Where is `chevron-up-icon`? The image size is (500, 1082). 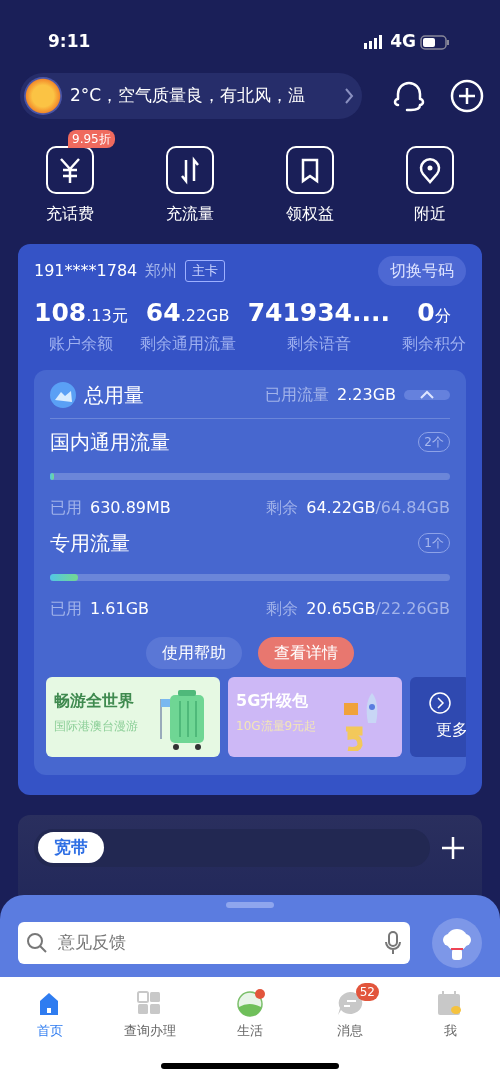
chevron-up-icon is located at coordinates (427, 394).